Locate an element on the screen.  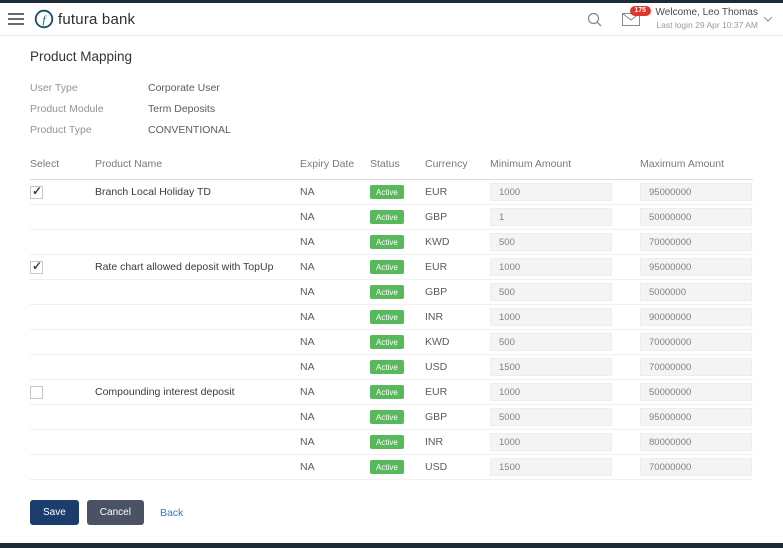
last-login-text: Last login 29 Apr 10:37 AM is located at coordinates (707, 24).